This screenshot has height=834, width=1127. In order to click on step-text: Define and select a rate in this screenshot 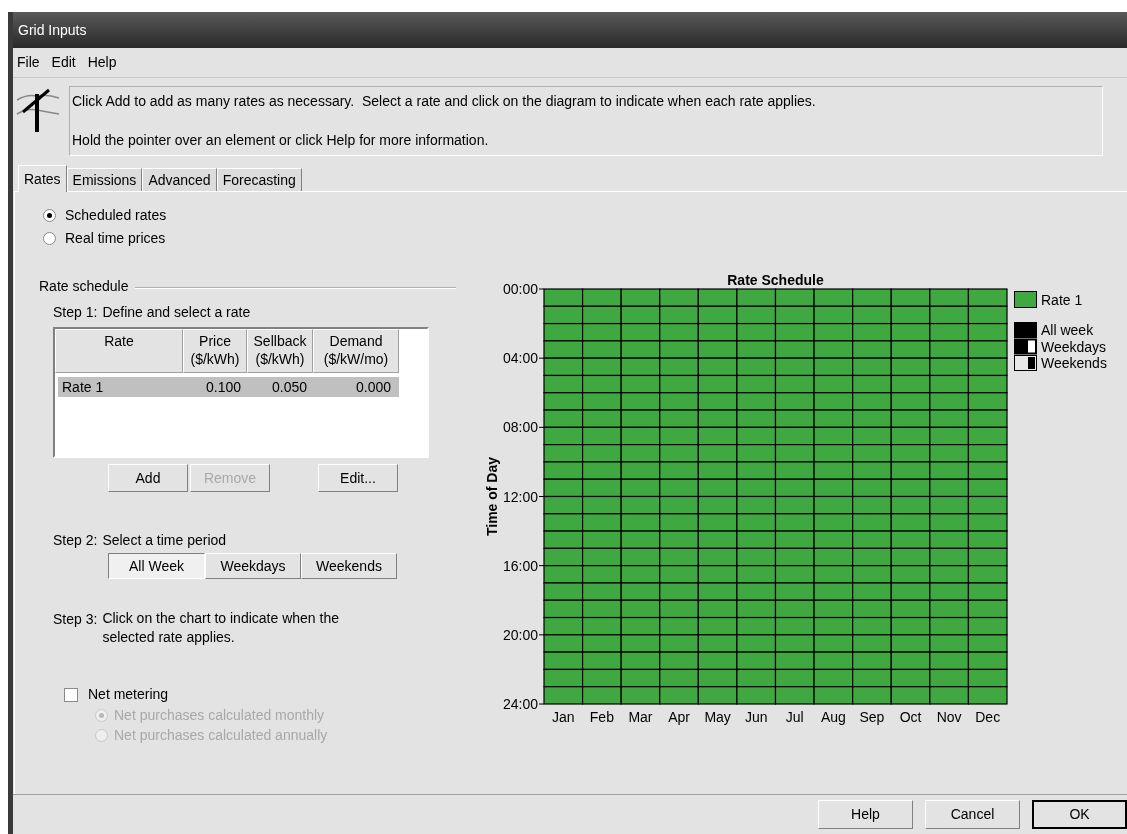, I will do `click(176, 312)`.